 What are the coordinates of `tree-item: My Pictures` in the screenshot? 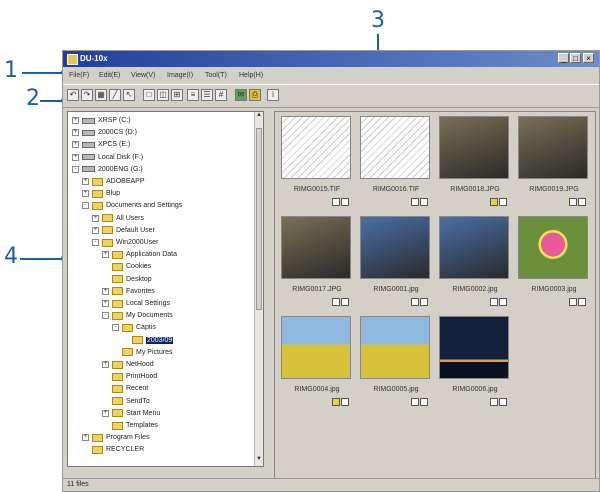 It's located at (142, 352).